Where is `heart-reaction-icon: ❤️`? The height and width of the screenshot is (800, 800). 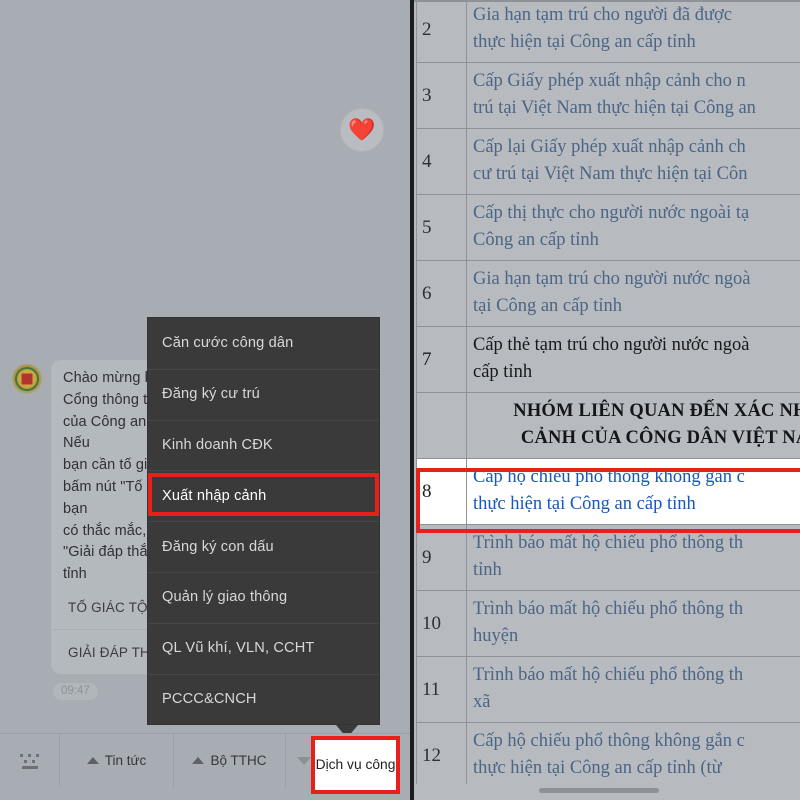 heart-reaction-icon: ❤️ is located at coordinates (362, 130).